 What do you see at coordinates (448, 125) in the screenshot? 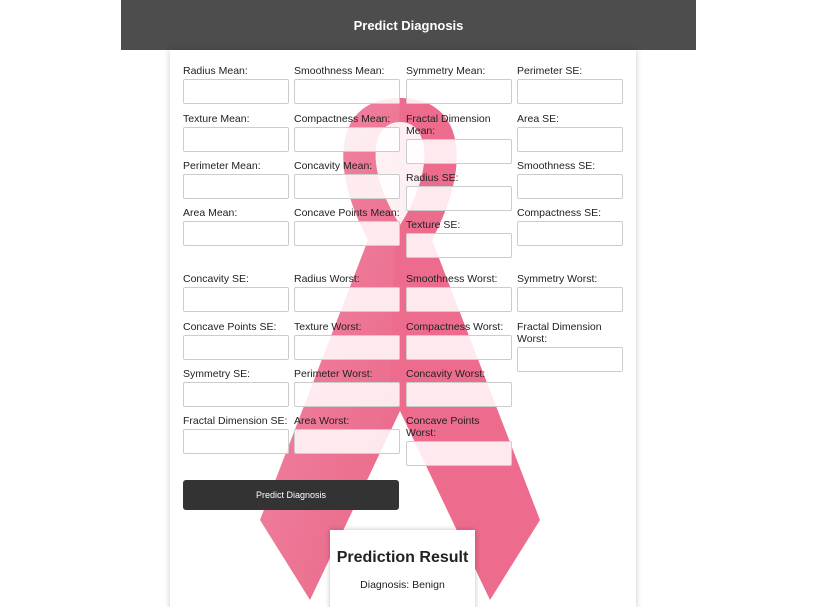
I see `field-label: Fractal Dimension Mean:` at bounding box center [448, 125].